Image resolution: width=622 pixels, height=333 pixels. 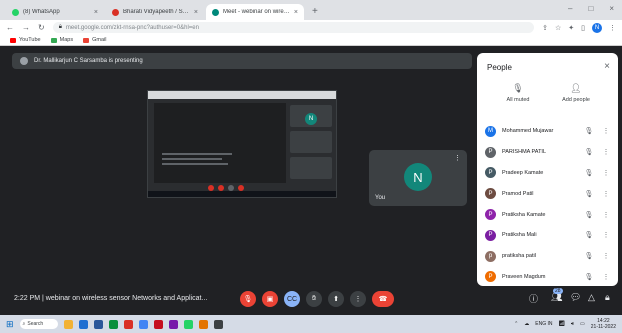 I want to click on star-icon: ☆, so click(x=558, y=28).